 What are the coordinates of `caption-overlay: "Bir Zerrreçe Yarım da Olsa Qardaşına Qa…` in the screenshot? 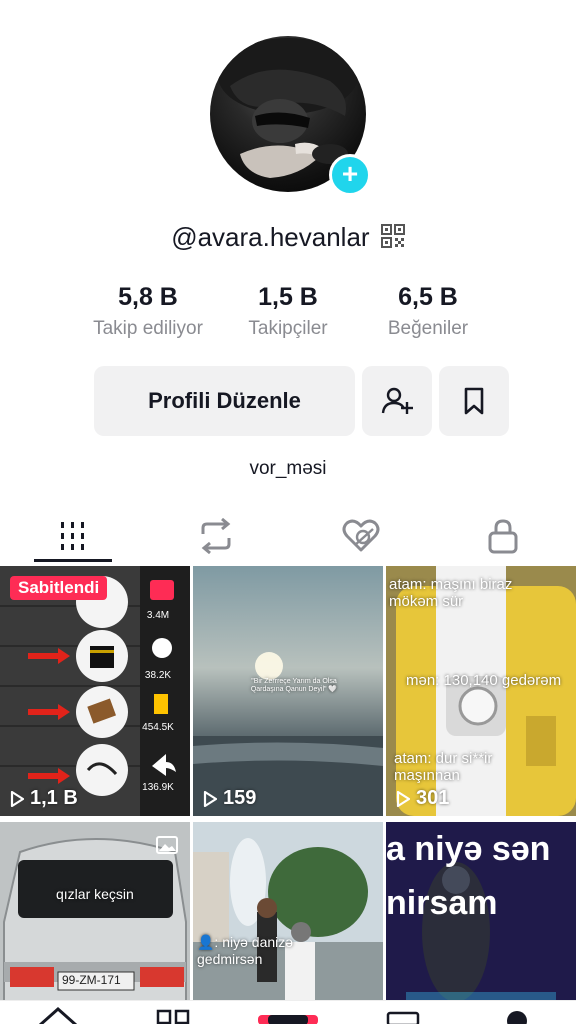 It's located at (294, 685).